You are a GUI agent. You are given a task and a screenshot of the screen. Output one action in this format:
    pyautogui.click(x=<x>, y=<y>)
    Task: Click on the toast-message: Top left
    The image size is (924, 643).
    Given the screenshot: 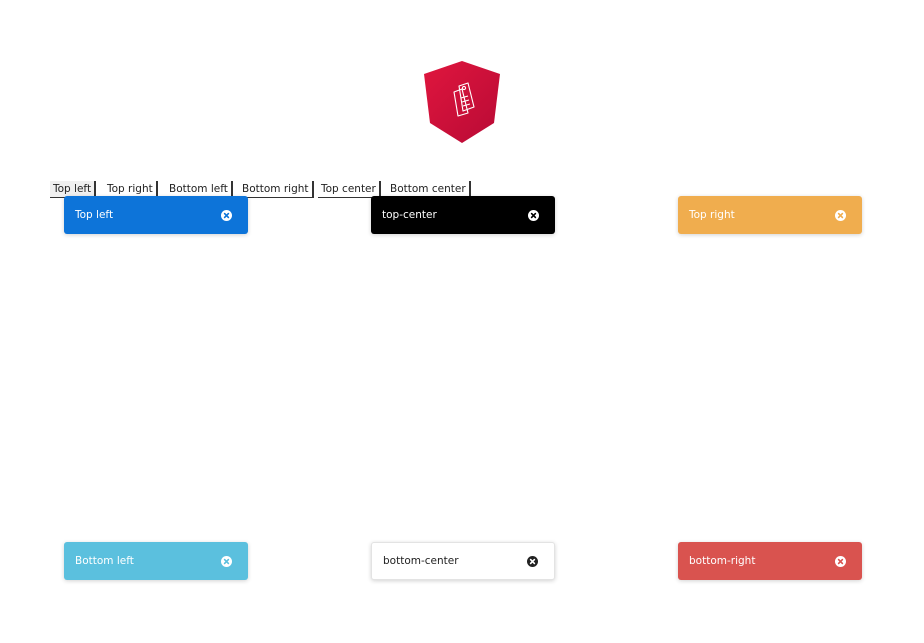 What is the action you would take?
    pyautogui.click(x=94, y=215)
    